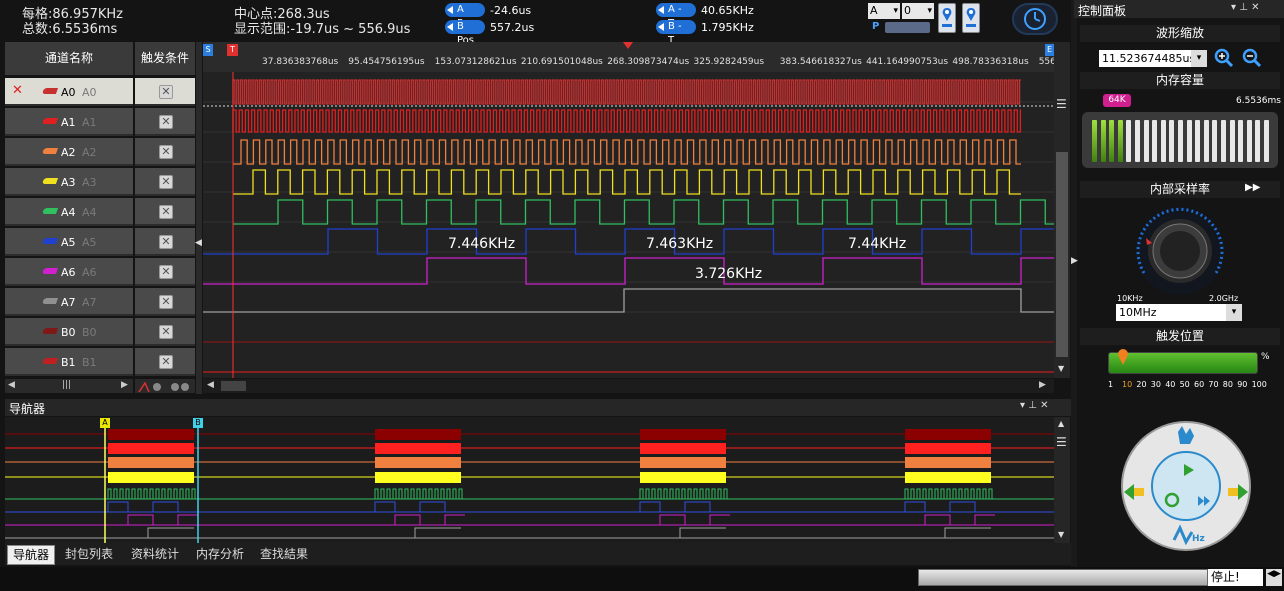 Image resolution: width=1284 pixels, height=591 pixels. I want to click on timeline-tick-label: 498.78336318us, so click(990, 62).